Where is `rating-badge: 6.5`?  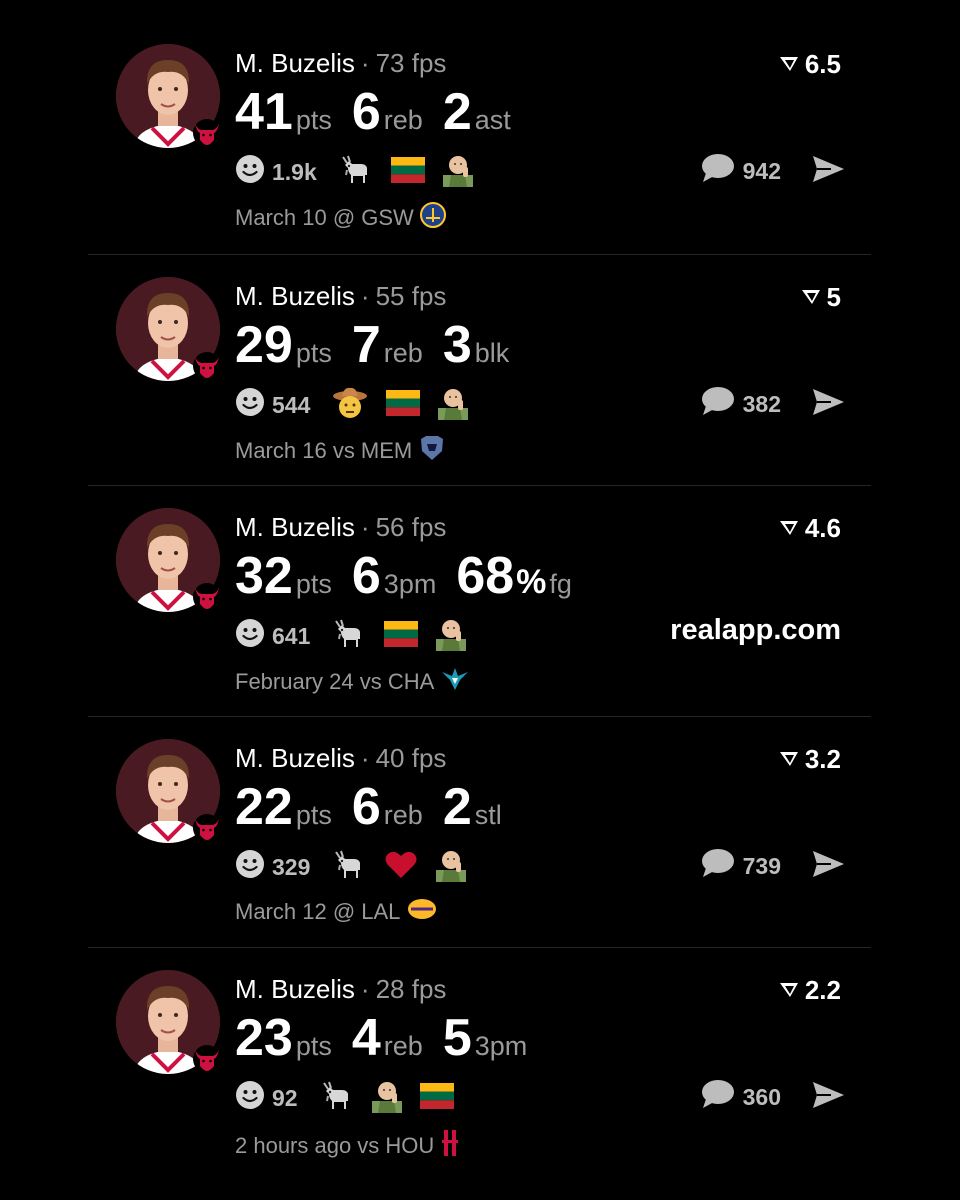
rating-badge: 6.5 is located at coordinates (810, 64).